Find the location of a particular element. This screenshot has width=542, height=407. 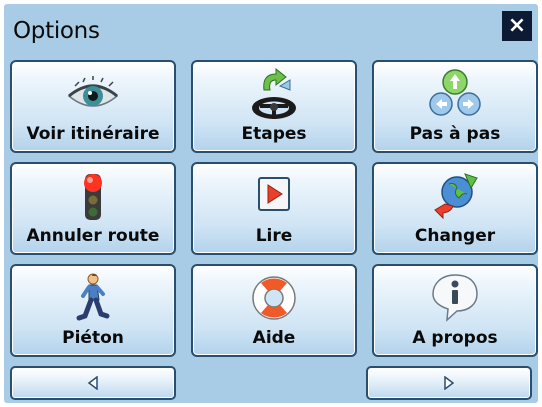

info-icon is located at coordinates (455, 298).